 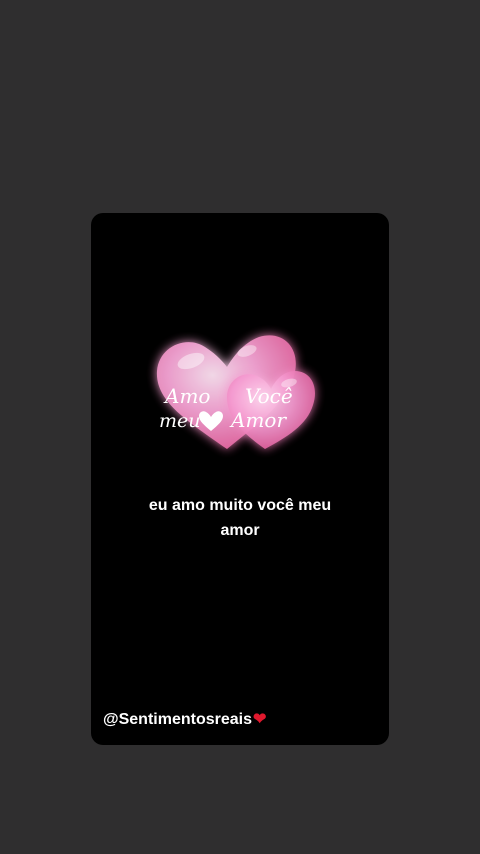 I want to click on author-handle: @Sentimentosreais❤, so click(x=184, y=720).